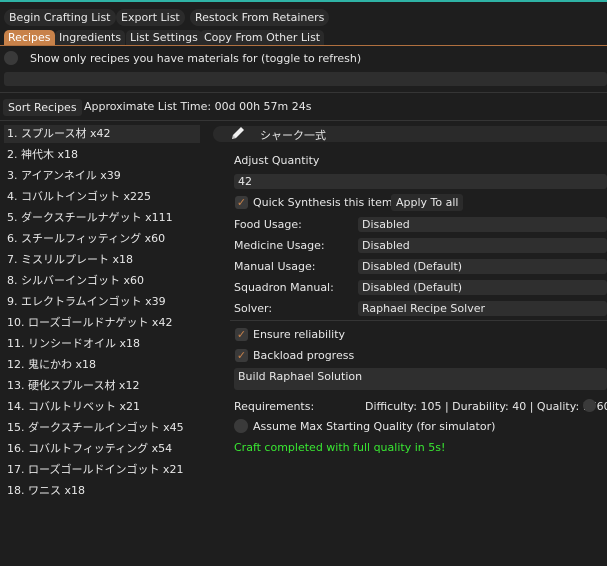 The height and width of the screenshot is (566, 607). Describe the element at coordinates (275, 266) in the screenshot. I see `manual-usage-label: Manual Usage:` at that location.